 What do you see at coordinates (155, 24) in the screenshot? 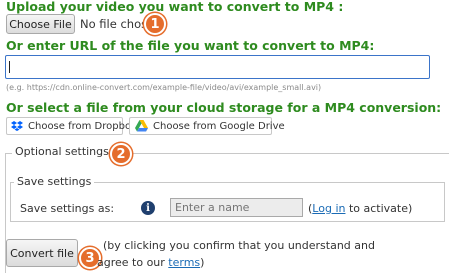
I see `step-badge-1: 1` at bounding box center [155, 24].